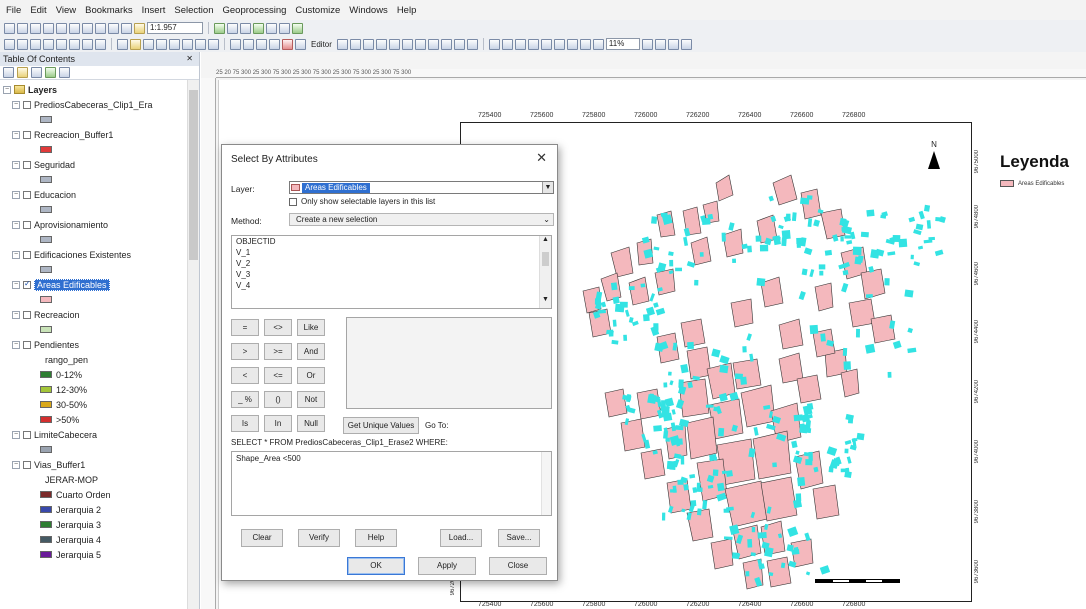 This screenshot has width=1086, height=609. What do you see at coordinates (572, 44) in the screenshot?
I see `layout-fixed-zoom-out-icon` at bounding box center [572, 44].